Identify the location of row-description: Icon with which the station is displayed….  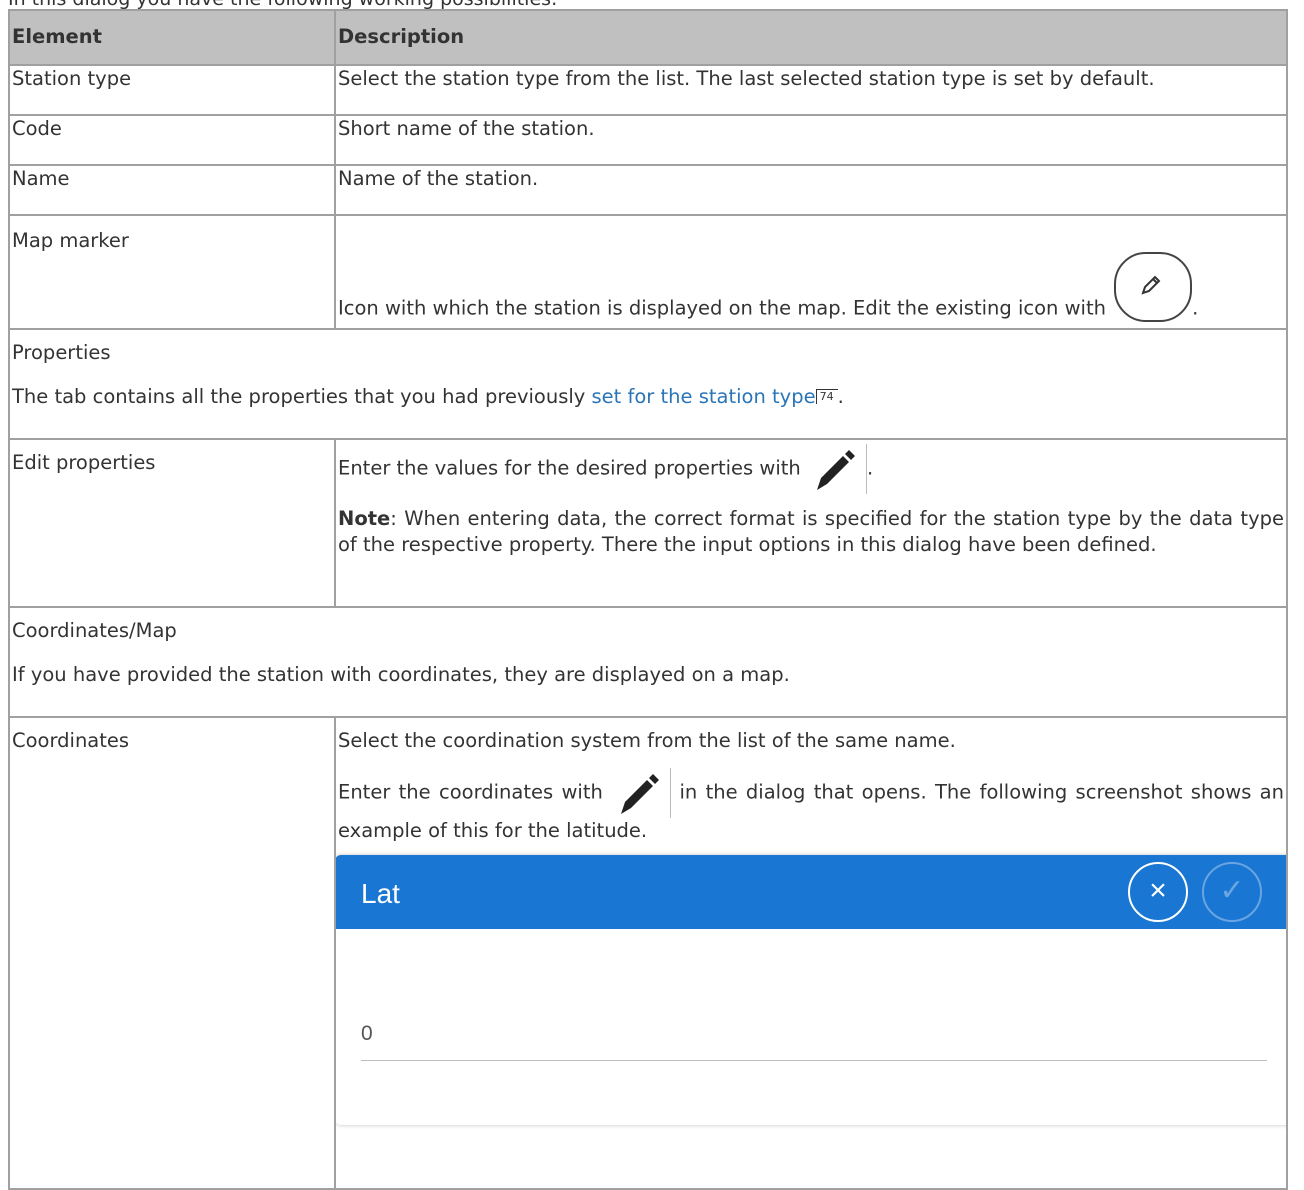
(811, 272).